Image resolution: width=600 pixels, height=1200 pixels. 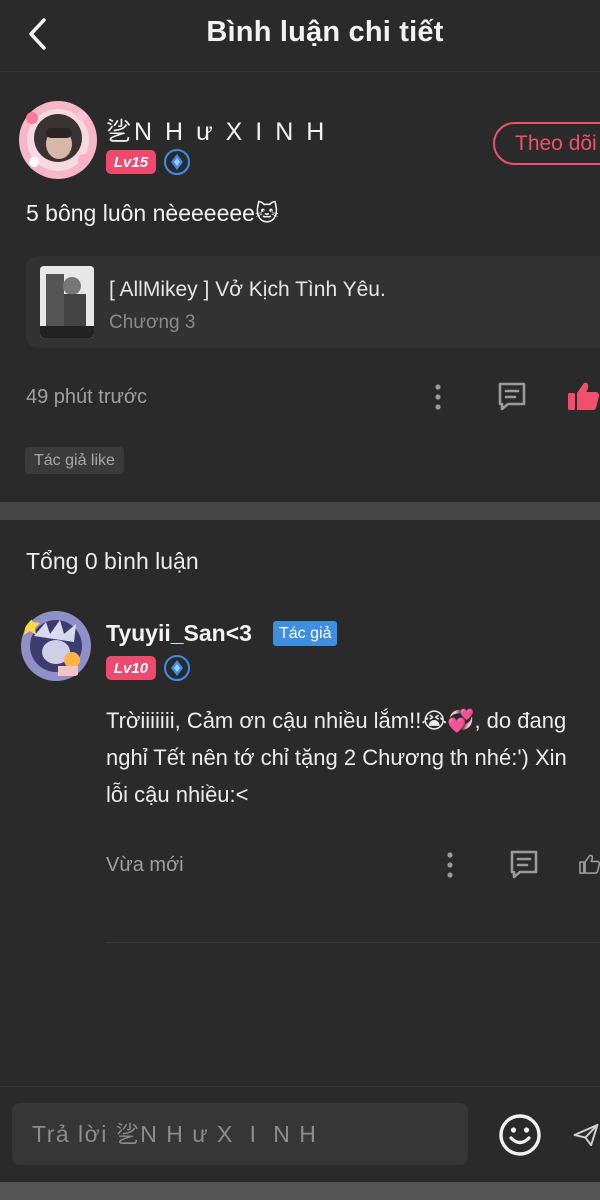 I want to click on author-like-tag: Tác giả like, so click(x=74, y=460).